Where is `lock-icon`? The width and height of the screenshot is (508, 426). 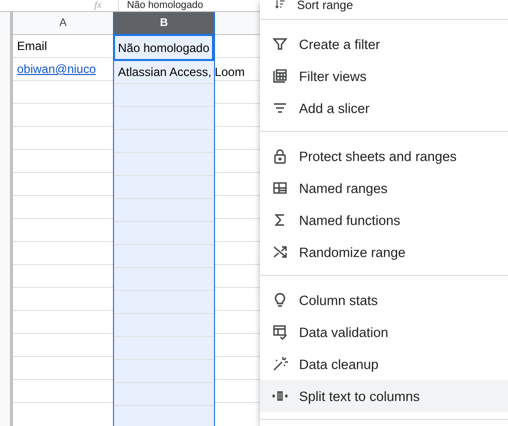
lock-icon is located at coordinates (280, 156).